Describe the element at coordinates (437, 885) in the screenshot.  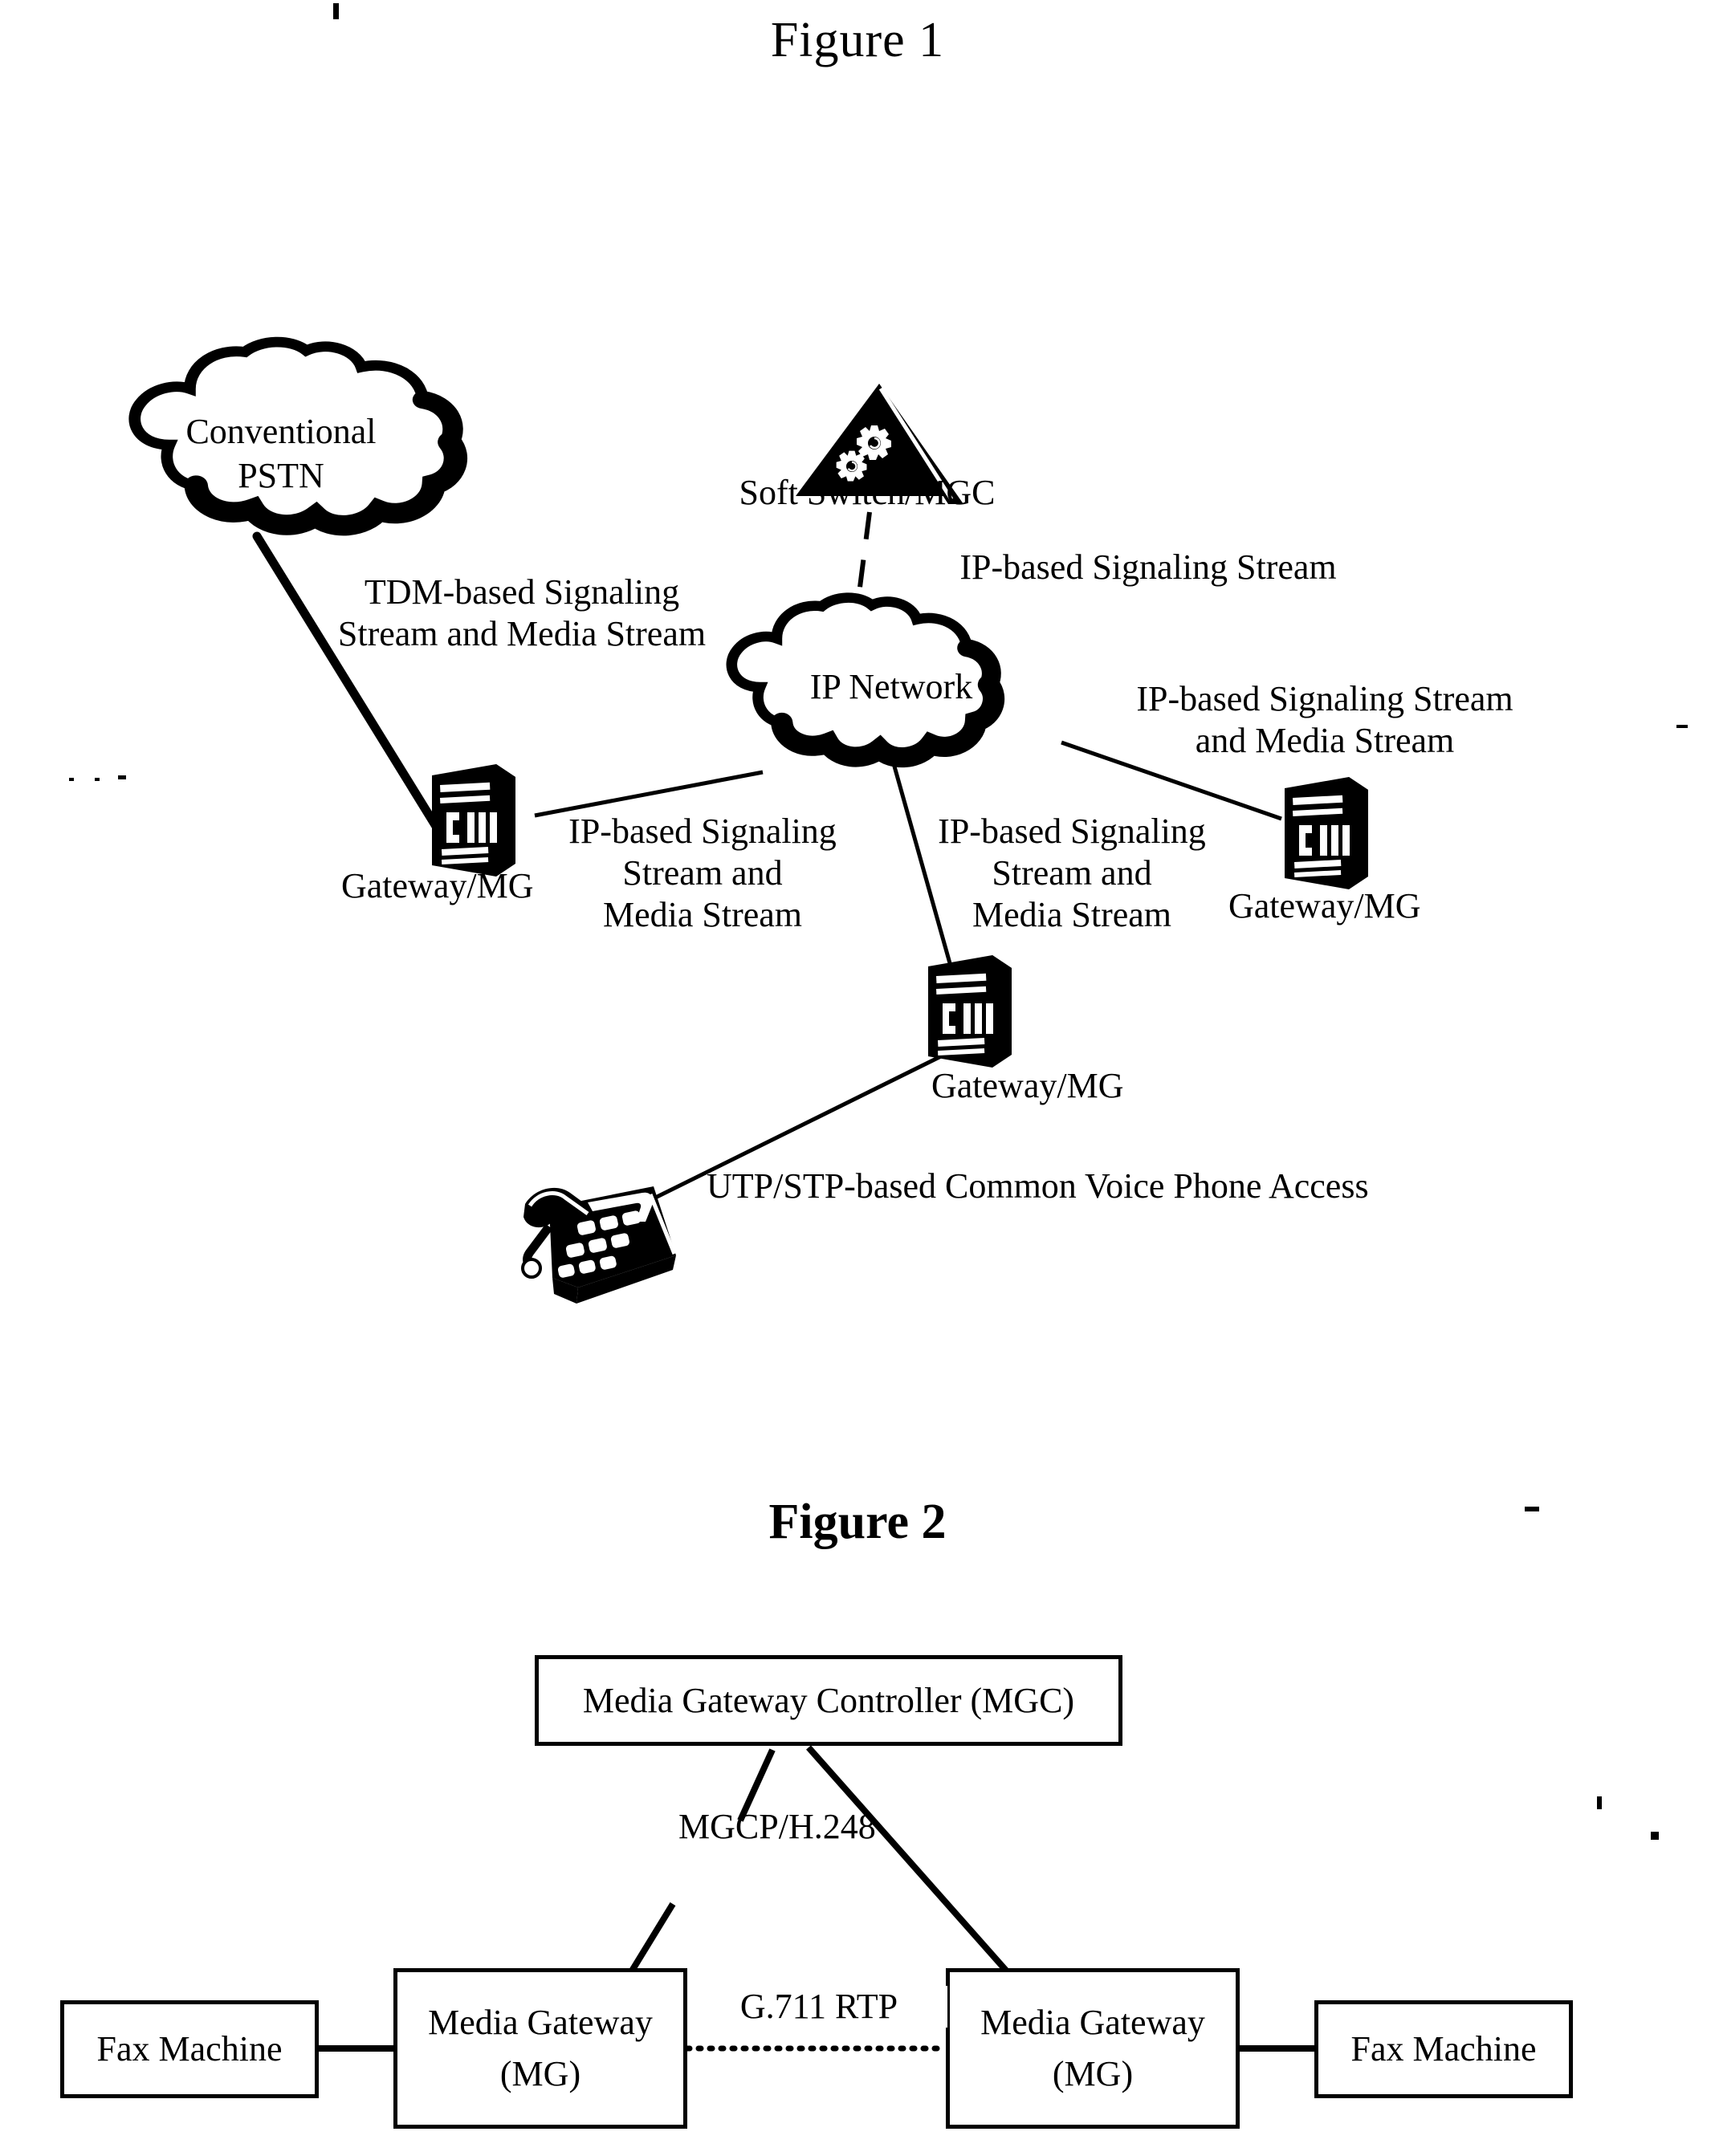
I see `gateway-left-label: Gateway/MG` at that location.